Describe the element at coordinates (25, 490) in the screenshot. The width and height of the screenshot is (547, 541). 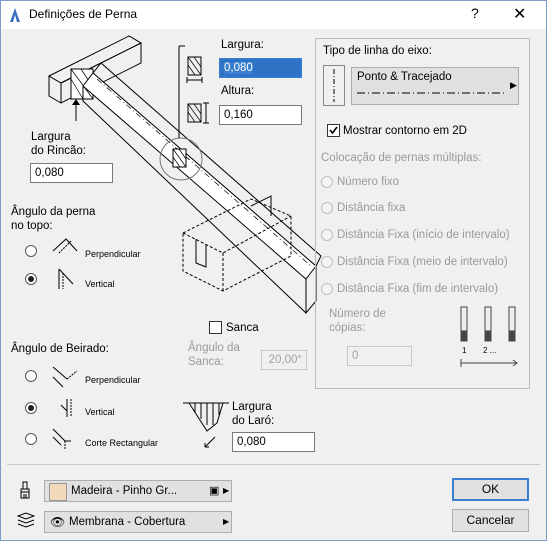
I see `brush-icon` at that location.